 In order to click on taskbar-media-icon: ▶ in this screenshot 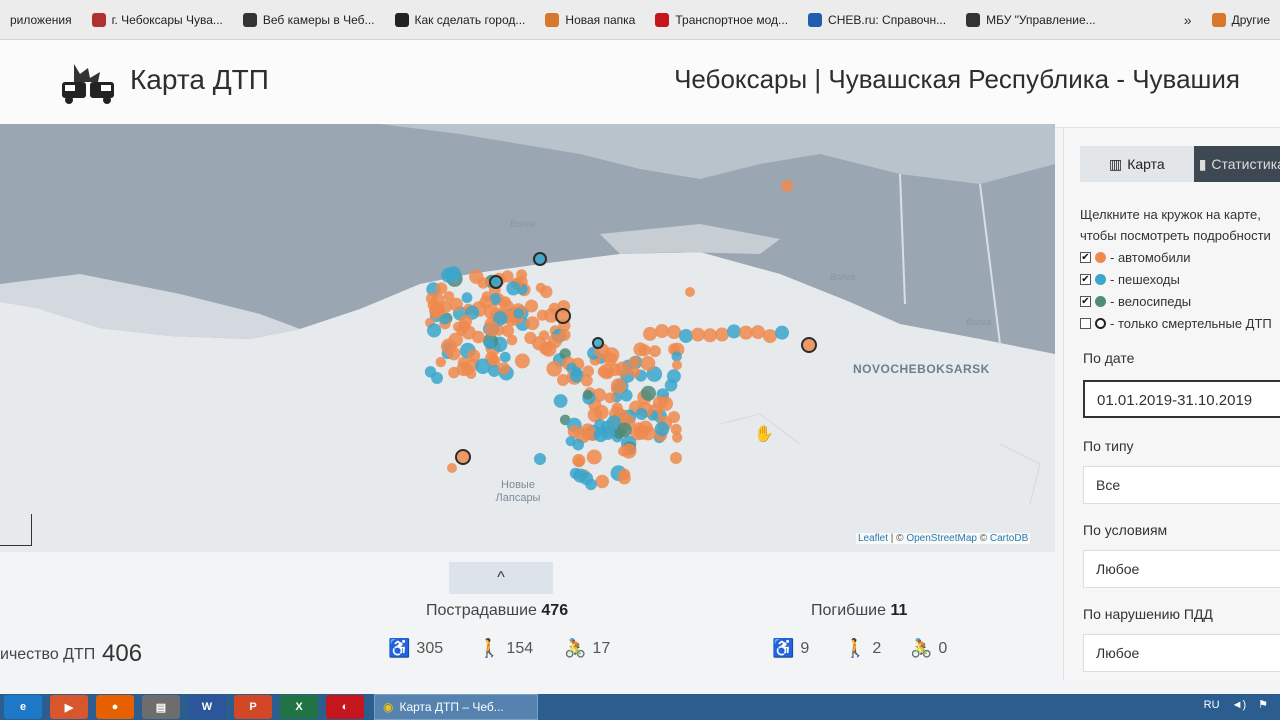, I will do `click(69, 707)`.